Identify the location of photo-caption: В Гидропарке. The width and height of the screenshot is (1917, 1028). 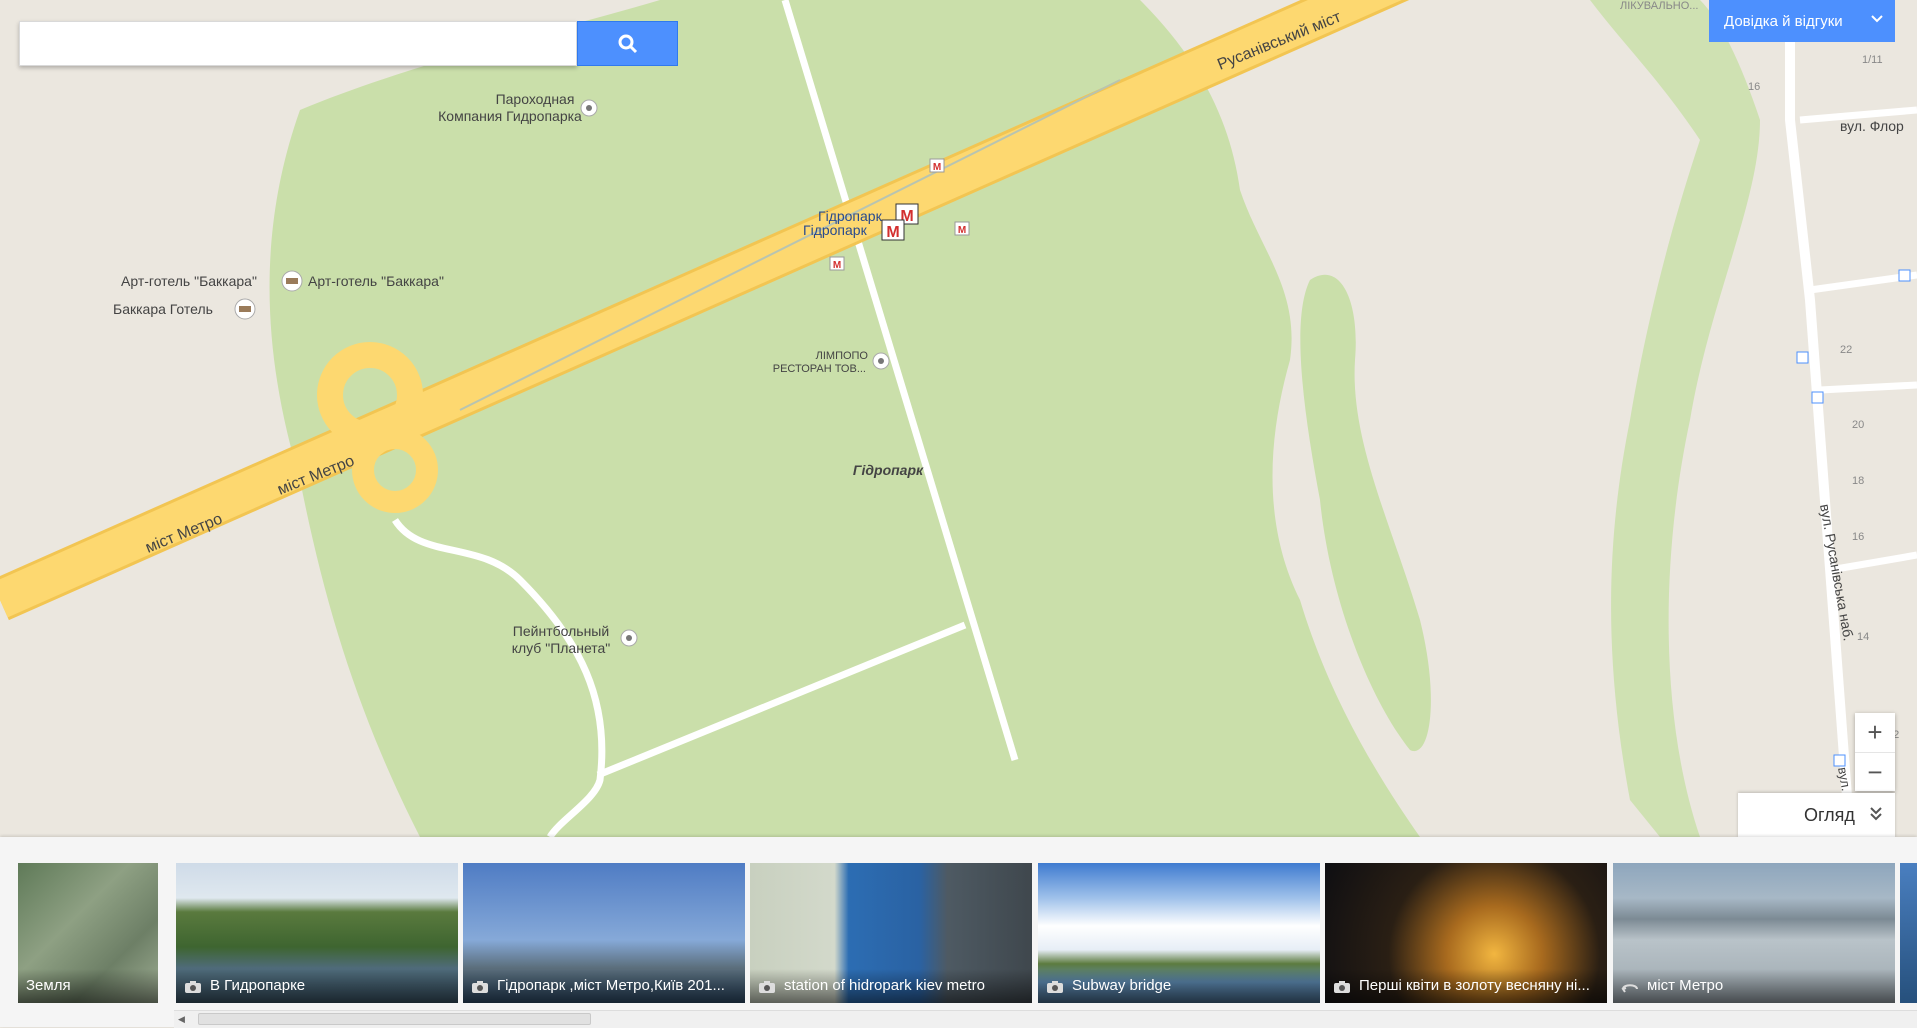
(258, 985).